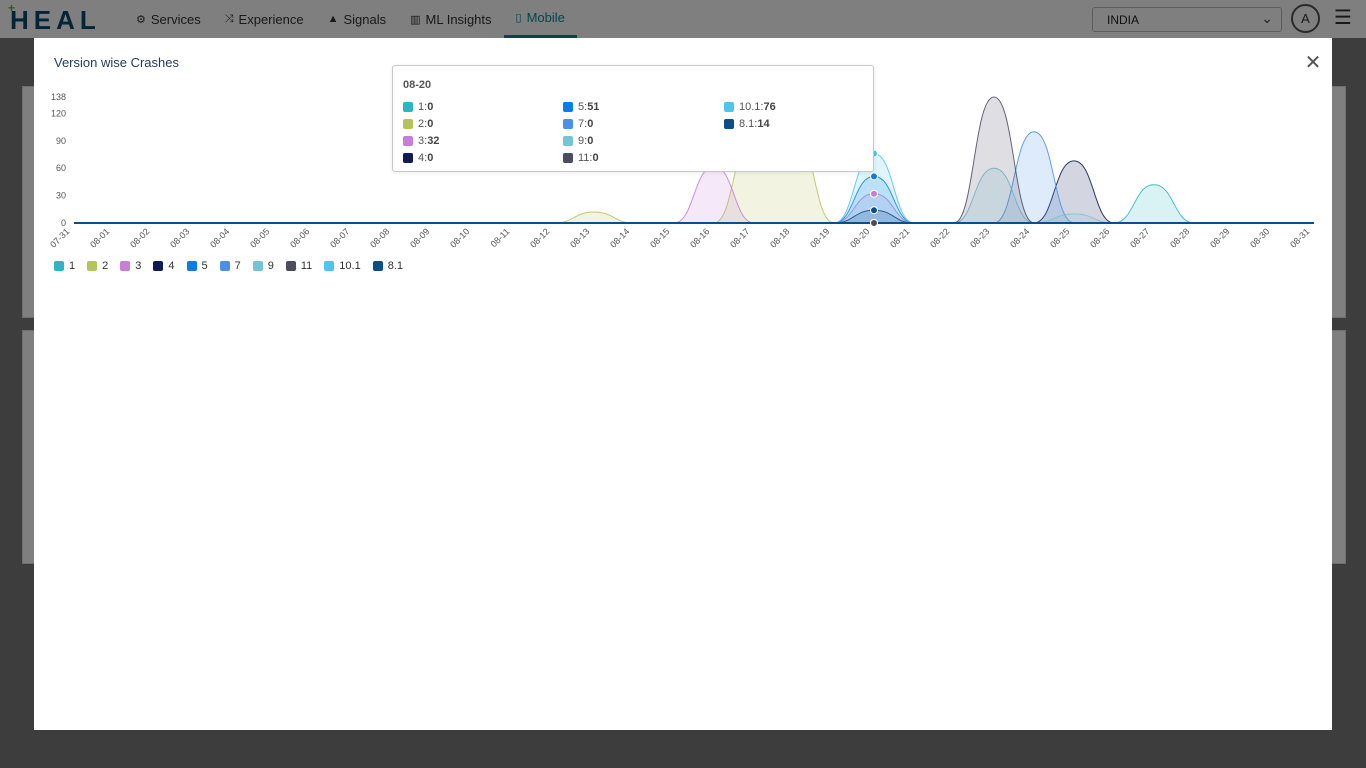 The image size is (1366, 768). I want to click on x-tick-label: 08-31, so click(1299, 237).